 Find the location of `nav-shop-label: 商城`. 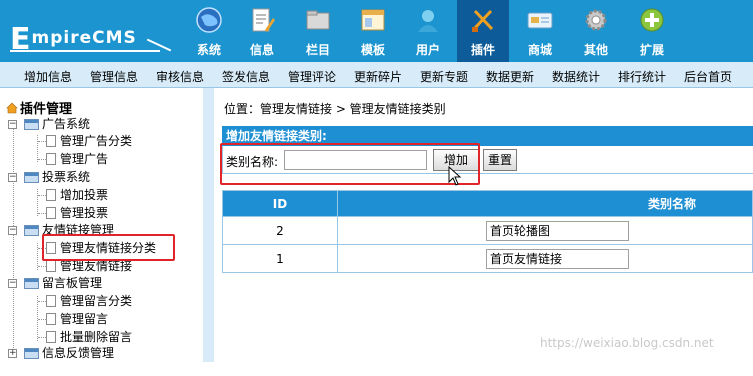

nav-shop-label: 商城 is located at coordinates (539, 50).